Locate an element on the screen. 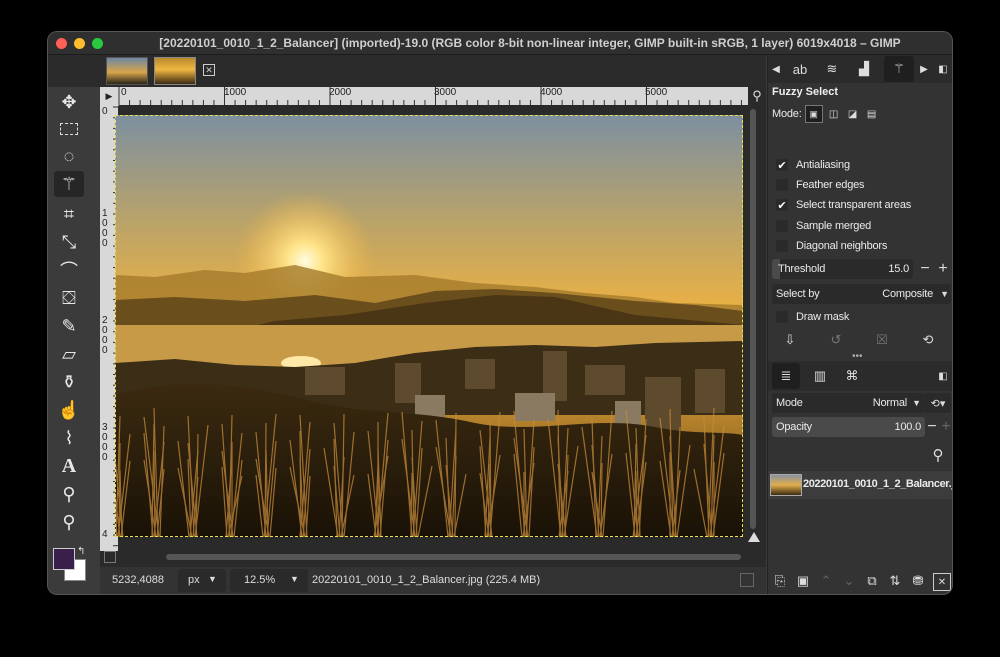 The height and width of the screenshot is (657, 1000). ruler-label: 0 is located at coordinates (124, 92).